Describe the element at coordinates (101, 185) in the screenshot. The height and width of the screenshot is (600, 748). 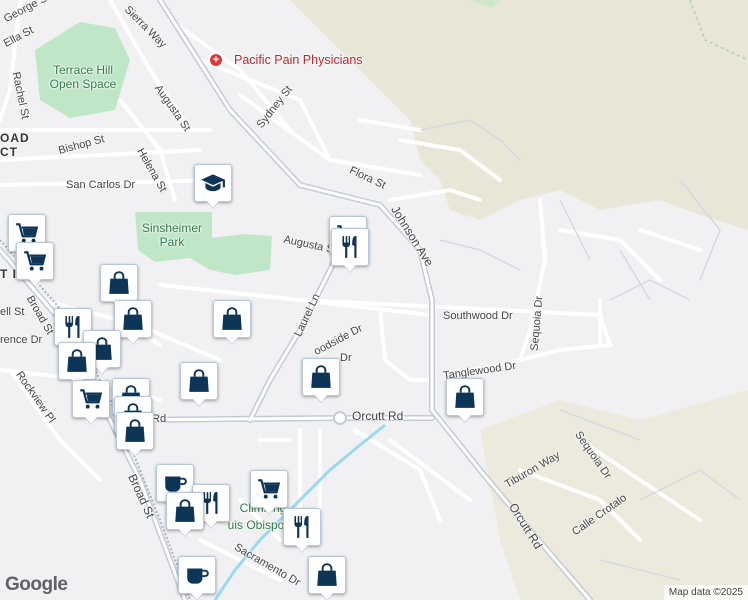
I see `street-label: San Carlos Dr` at that location.